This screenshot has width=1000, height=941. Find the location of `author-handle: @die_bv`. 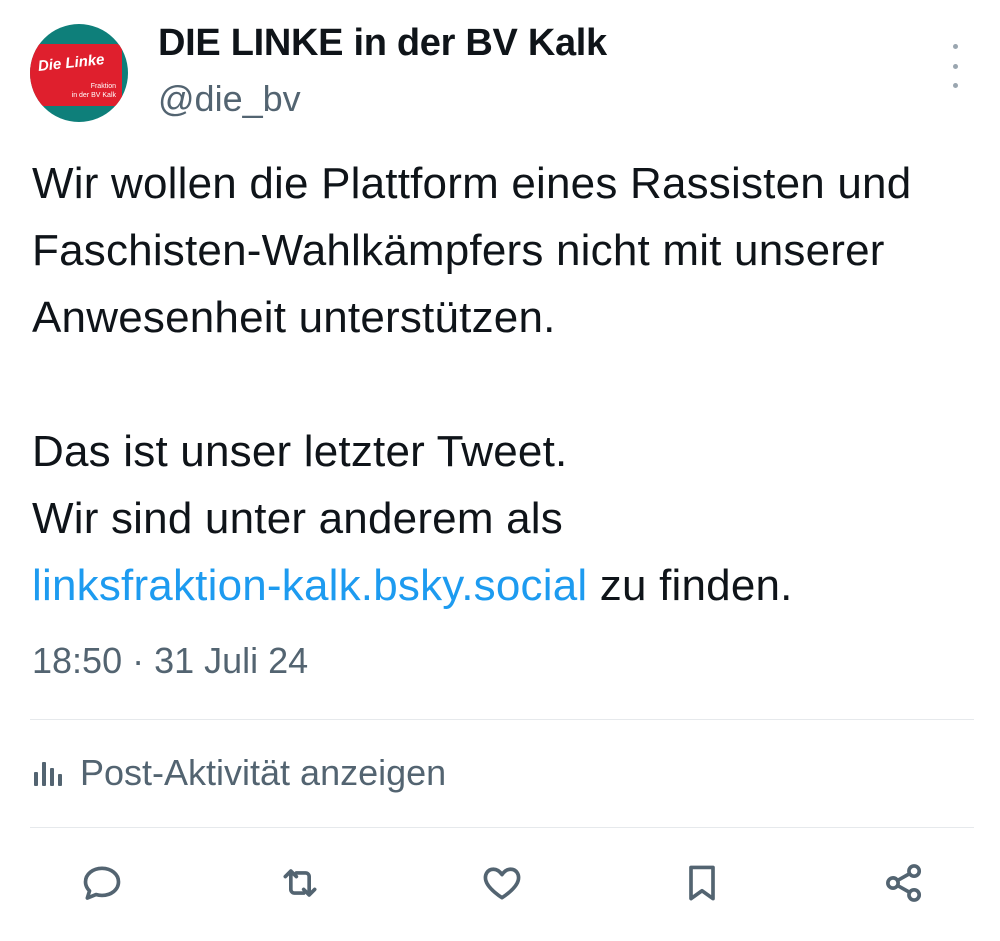

author-handle: @die_bv is located at coordinates (229, 99).